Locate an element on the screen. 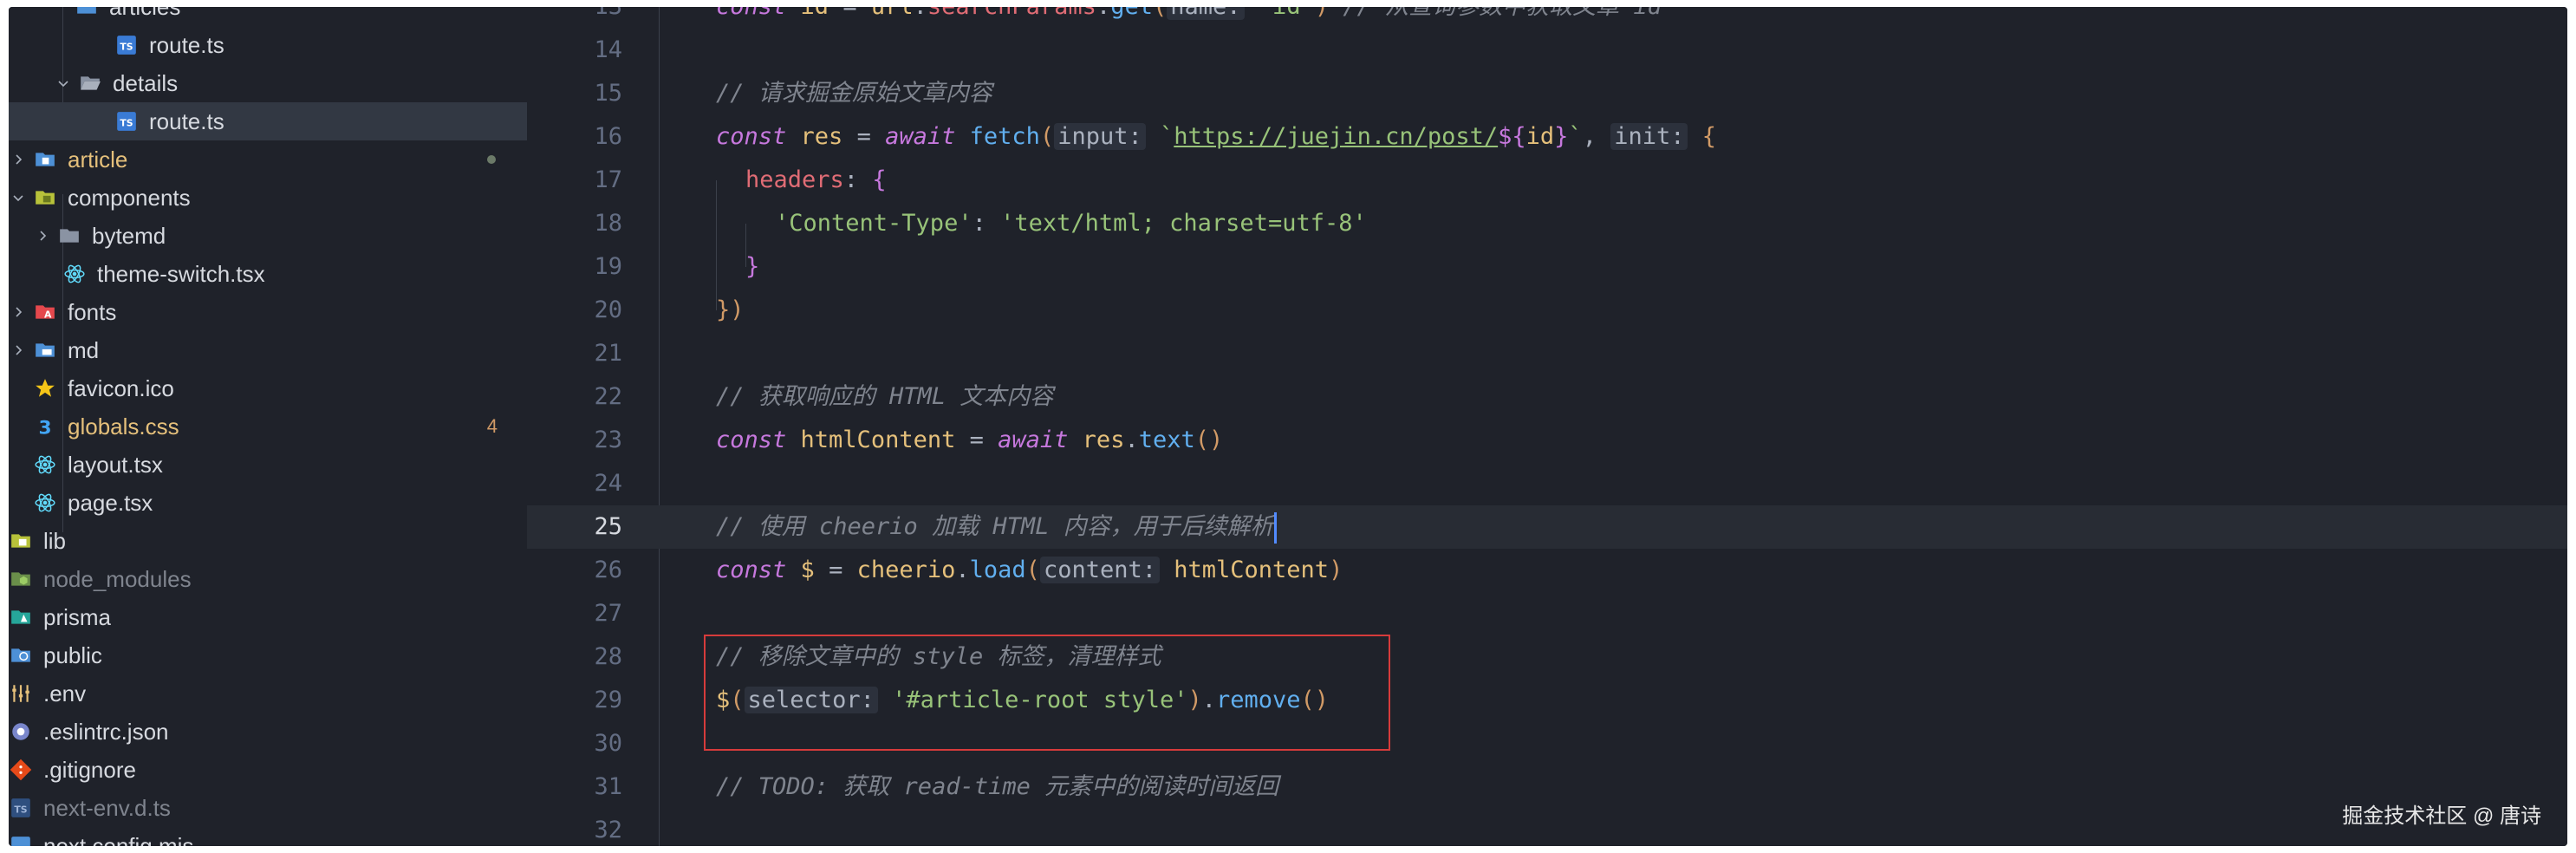 The height and width of the screenshot is (853, 2576). tree-file-theme-switch: theme-switch.tsx is located at coordinates (268, 274).